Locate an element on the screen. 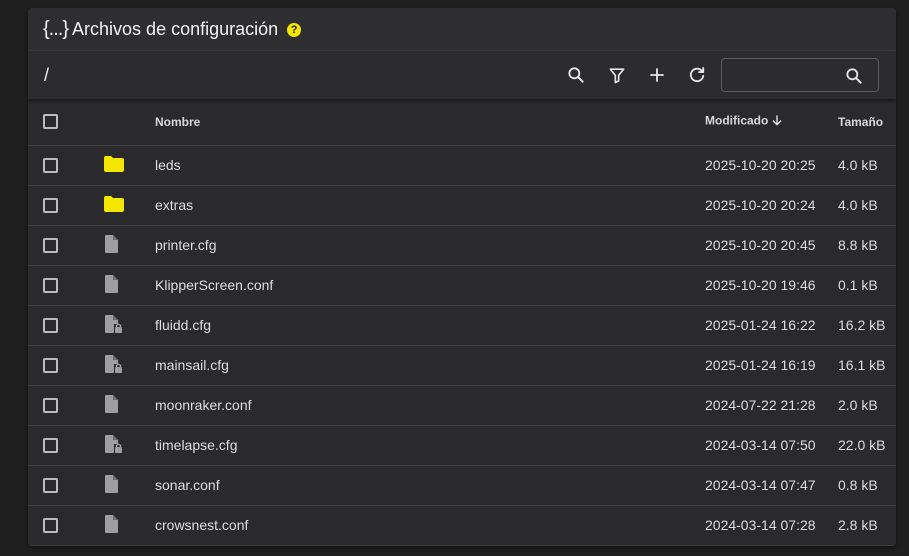  table-row: moonraker.conf 2024-07-22 21:28 2.0 kB is located at coordinates (462, 405).